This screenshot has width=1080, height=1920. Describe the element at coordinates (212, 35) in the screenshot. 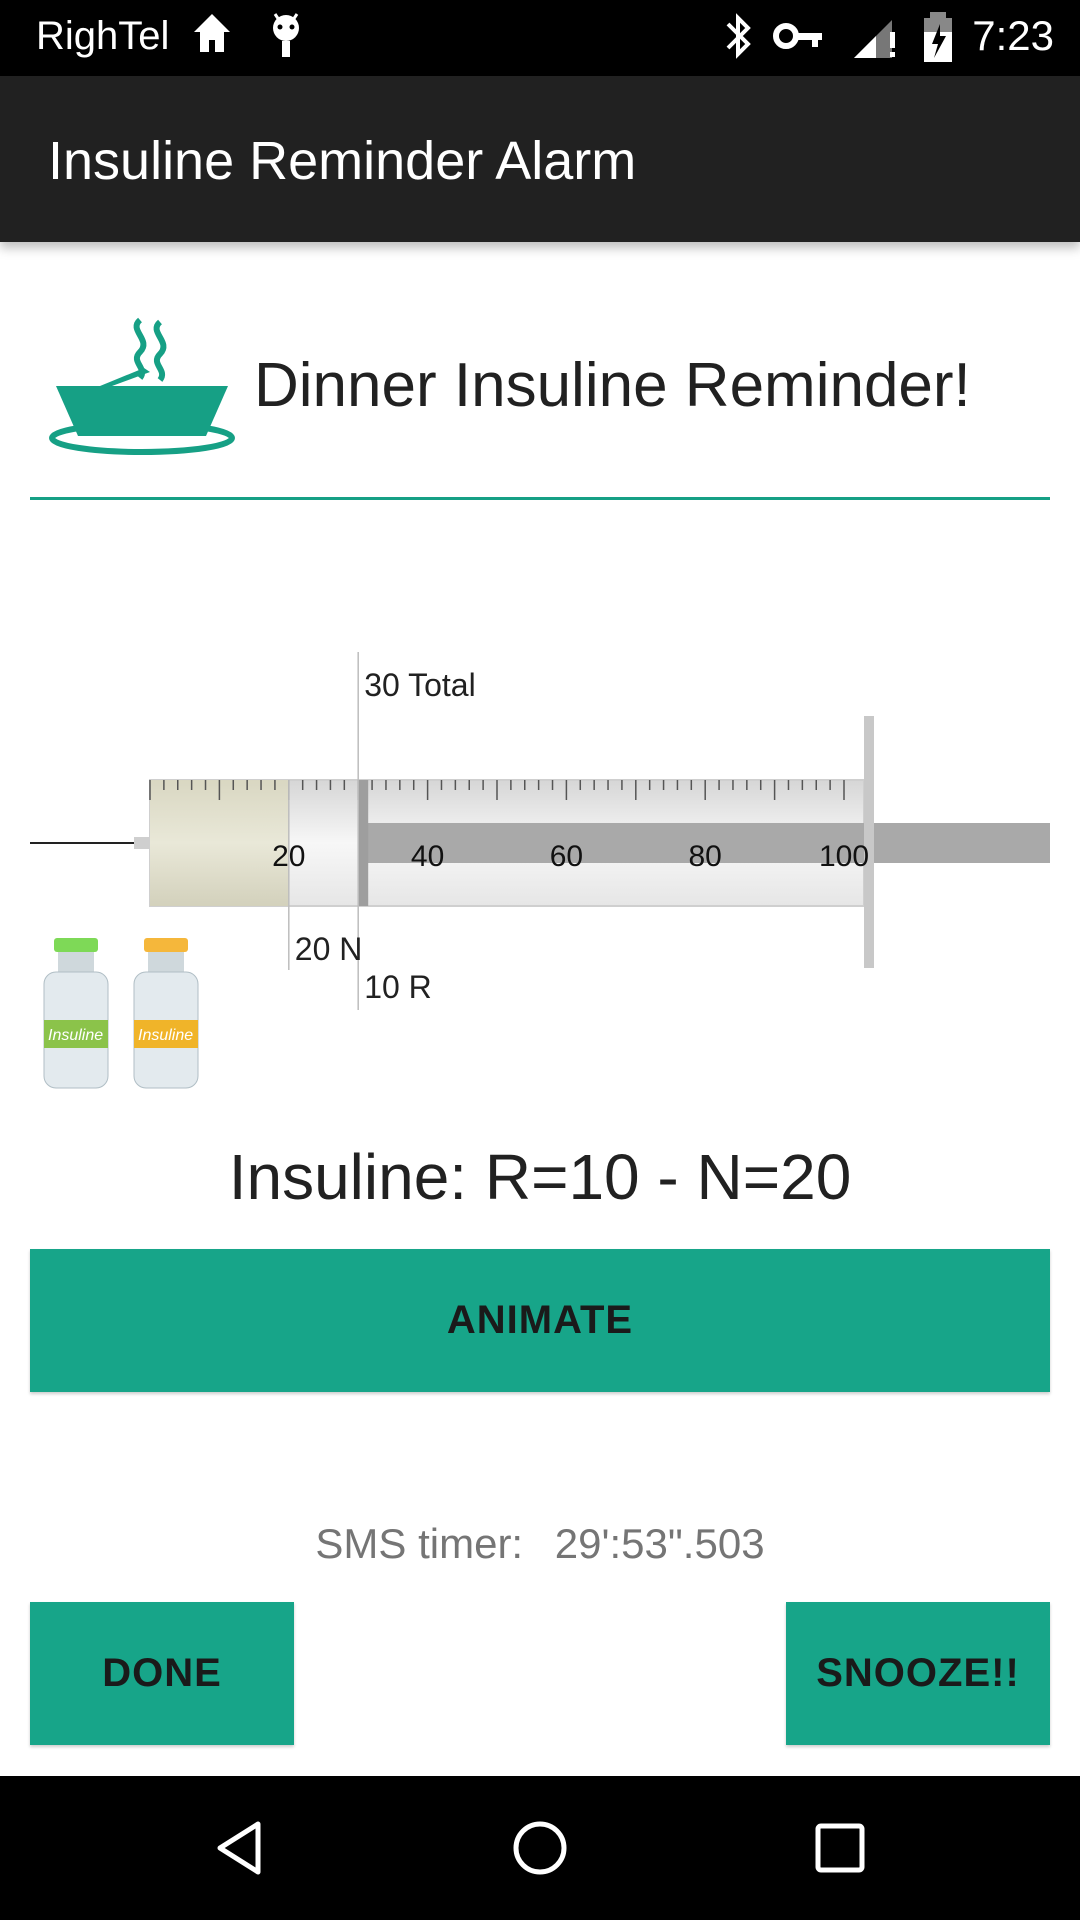

I see `home-icon` at that location.